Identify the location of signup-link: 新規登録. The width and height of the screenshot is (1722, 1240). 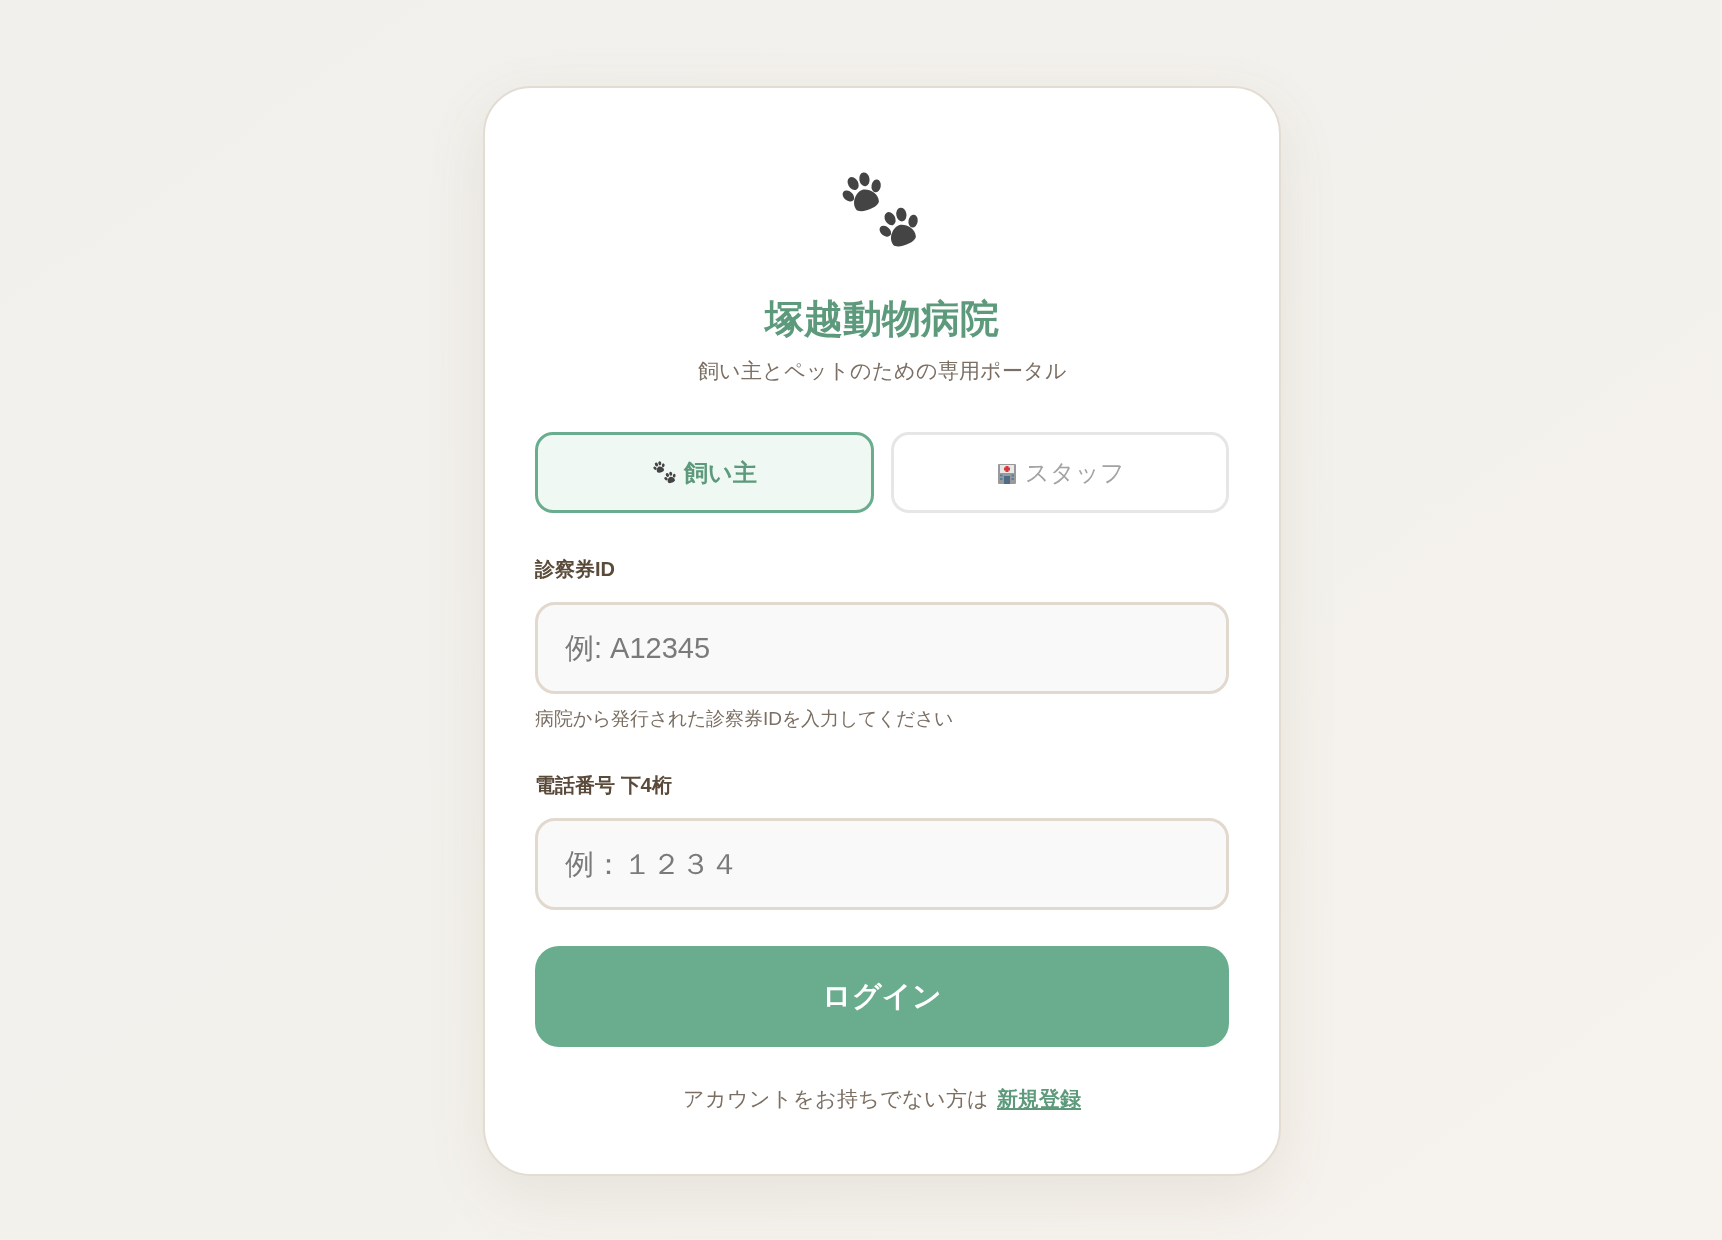
(1039, 1098).